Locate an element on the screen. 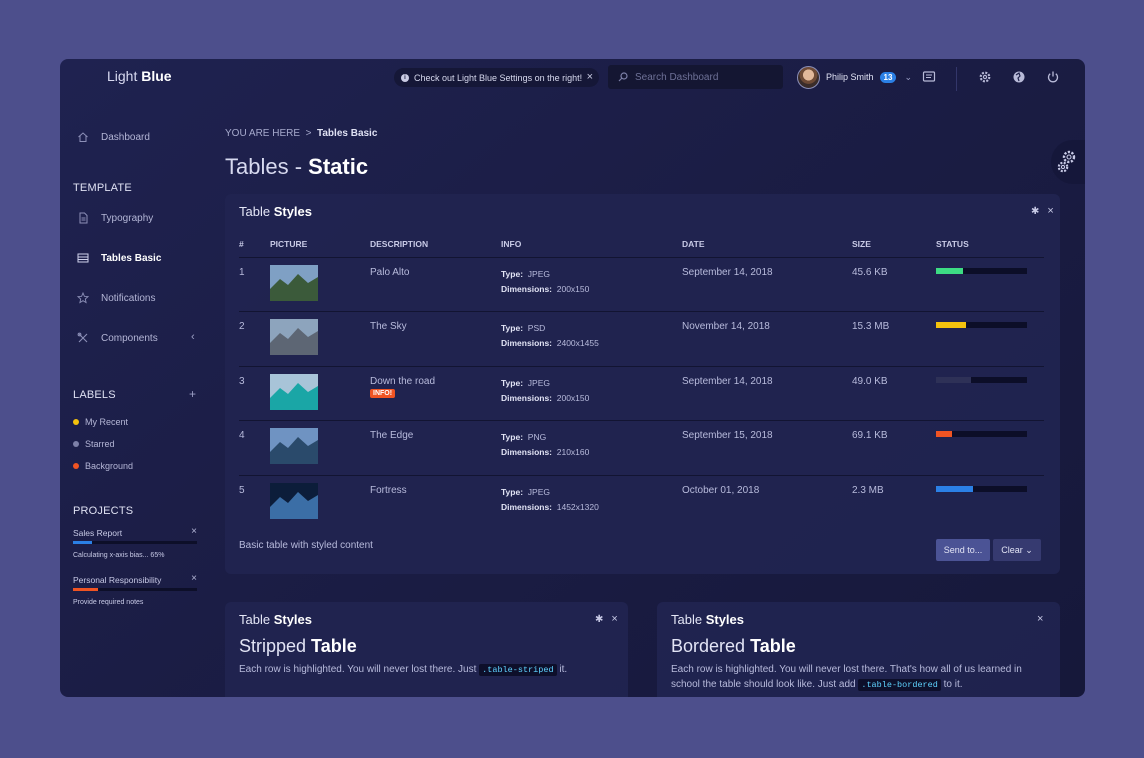 This screenshot has width=1144, height=758. label-background: Background is located at coordinates (103, 466).